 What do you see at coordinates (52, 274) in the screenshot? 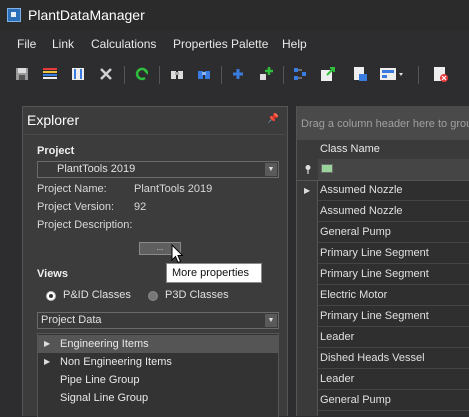
I see `views-section-label: Views` at bounding box center [52, 274].